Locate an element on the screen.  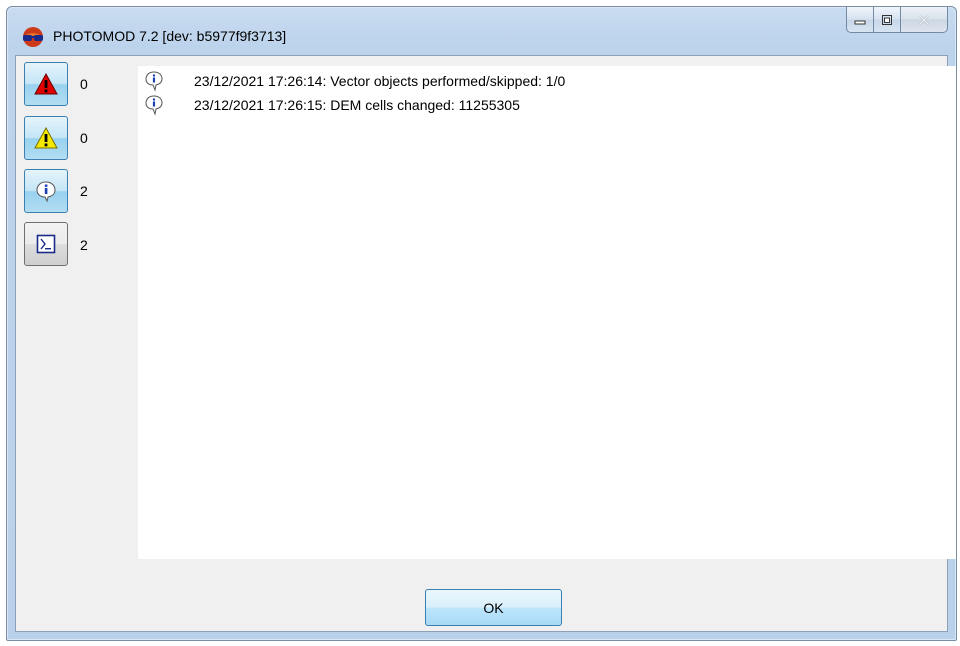
console-icon is located at coordinates (46, 244).